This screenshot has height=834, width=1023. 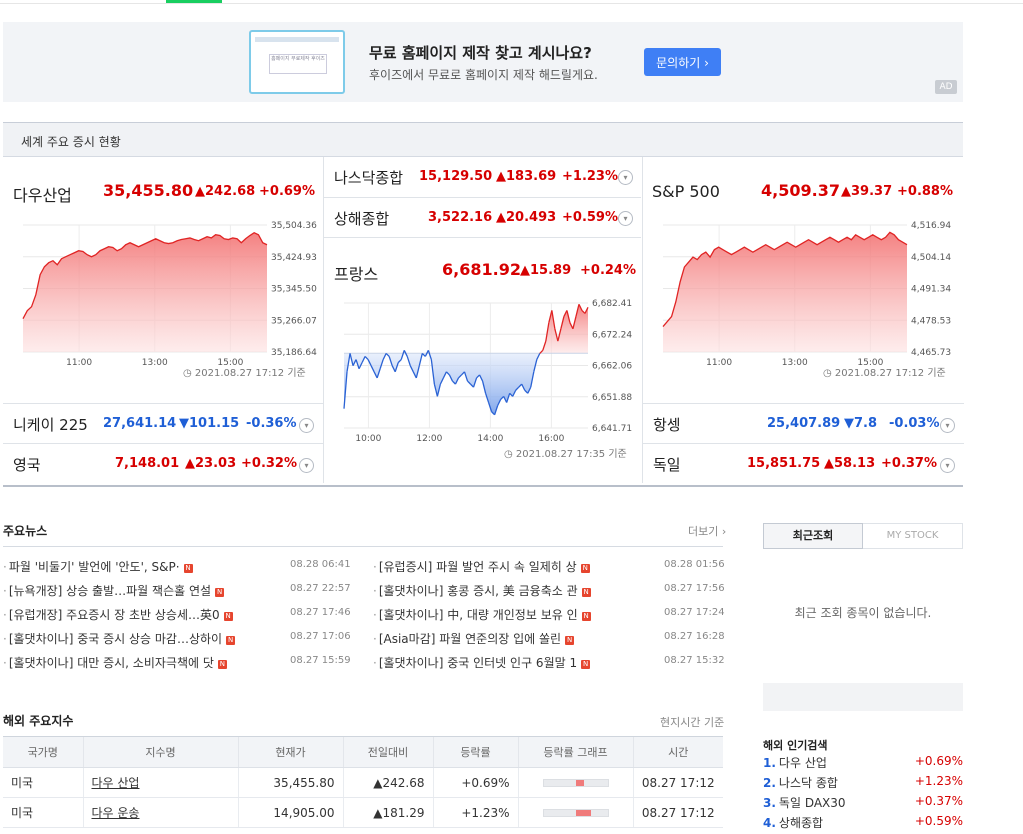 What do you see at coordinates (211, 463) in the screenshot?
I see `uk-change: ▲23.03` at bounding box center [211, 463].